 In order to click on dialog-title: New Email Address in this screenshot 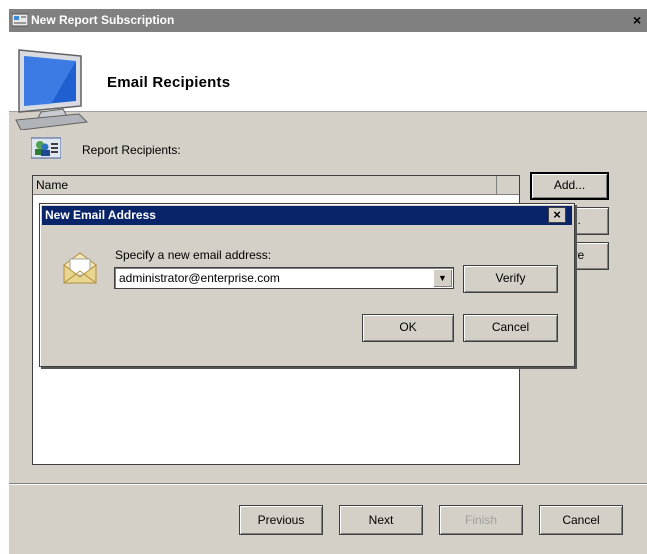, I will do `click(100, 215)`.